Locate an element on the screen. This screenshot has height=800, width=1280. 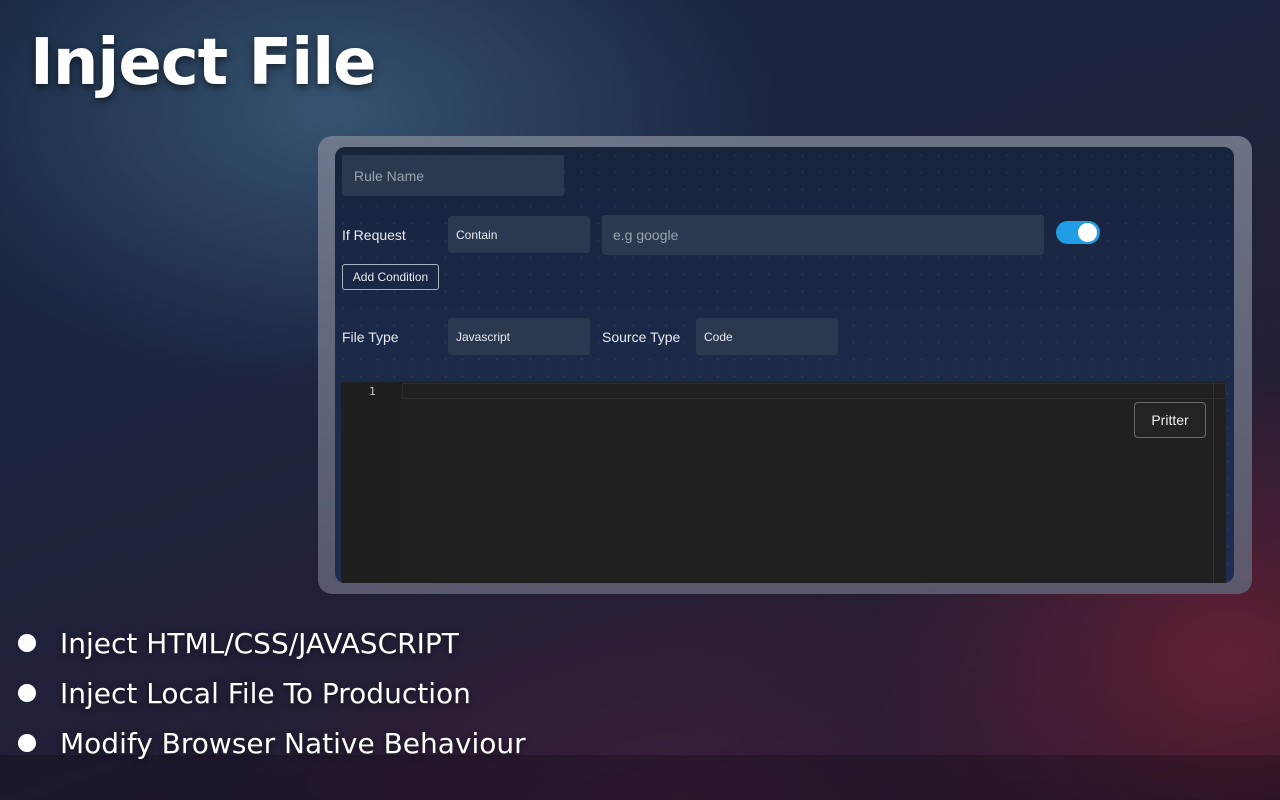
url-pattern-input: e.g google is located at coordinates (823, 235).